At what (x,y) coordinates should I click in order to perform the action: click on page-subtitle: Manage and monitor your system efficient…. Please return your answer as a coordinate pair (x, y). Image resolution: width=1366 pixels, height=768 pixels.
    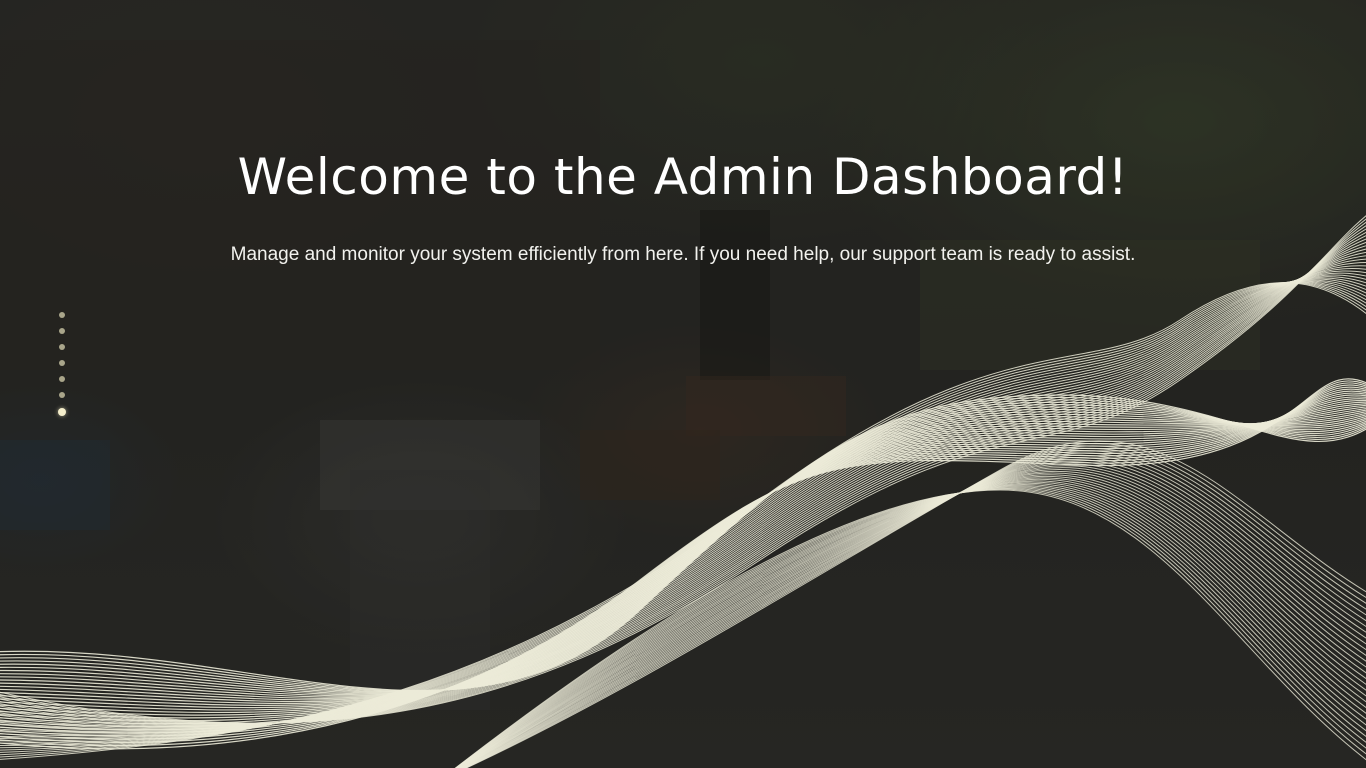
    Looking at the image, I should click on (683, 254).